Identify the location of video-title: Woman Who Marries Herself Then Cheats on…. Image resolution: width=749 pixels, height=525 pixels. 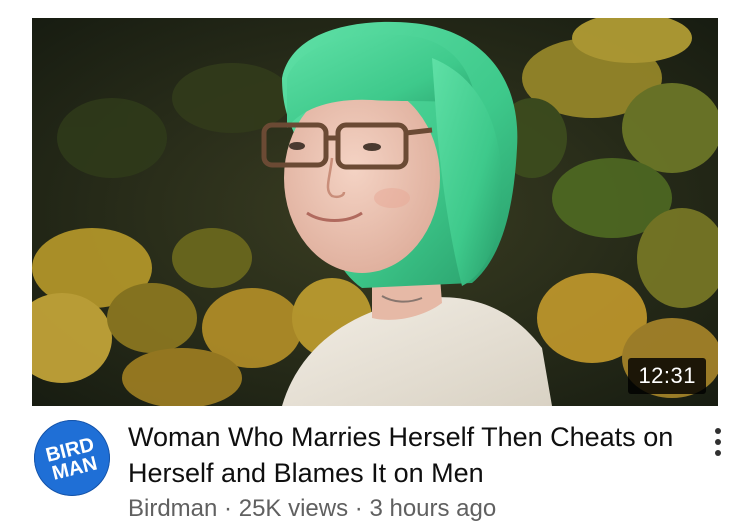
(413, 455).